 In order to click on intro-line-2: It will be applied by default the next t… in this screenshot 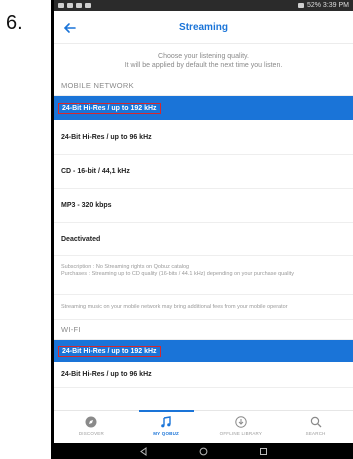, I will do `click(203, 65)`.